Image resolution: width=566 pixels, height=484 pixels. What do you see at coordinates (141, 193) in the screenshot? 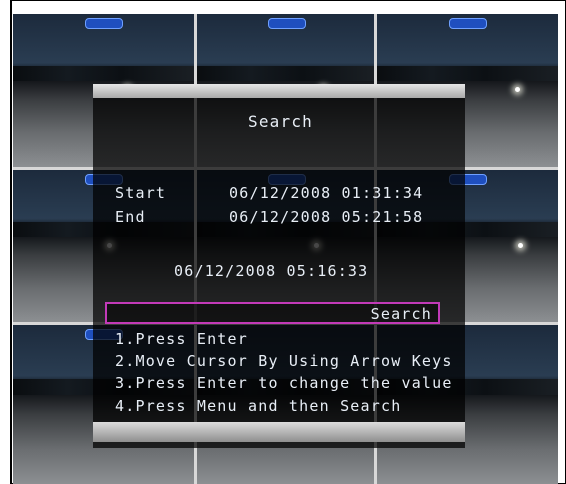
I see `start-label: Start` at bounding box center [141, 193].